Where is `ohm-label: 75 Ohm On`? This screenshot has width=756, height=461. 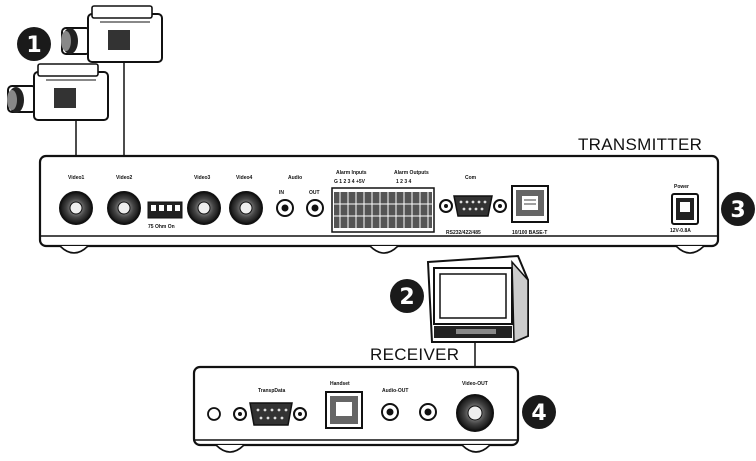 ohm-label: 75 Ohm On is located at coordinates (161, 227).